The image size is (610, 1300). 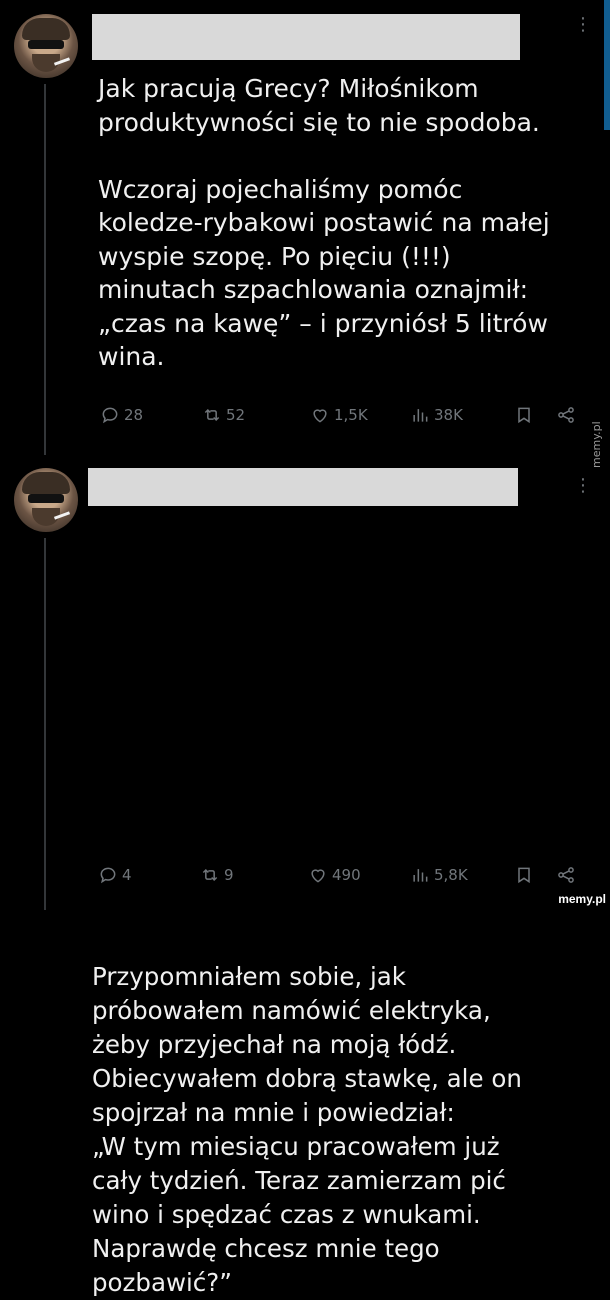 I want to click on reply-count: 4, so click(x=127, y=875).